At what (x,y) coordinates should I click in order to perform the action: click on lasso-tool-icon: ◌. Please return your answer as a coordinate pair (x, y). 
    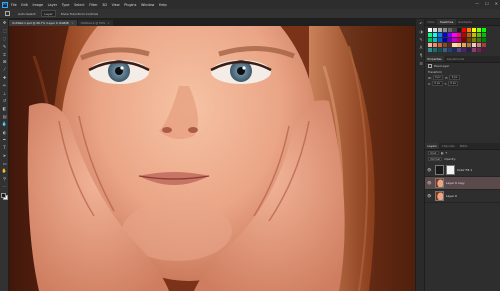
    Looking at the image, I should click on (4, 39).